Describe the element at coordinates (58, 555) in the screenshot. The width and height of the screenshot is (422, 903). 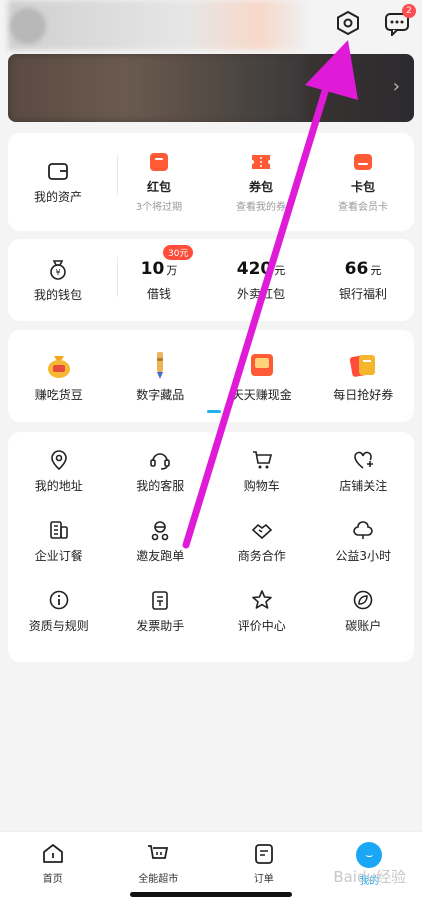
I see `service-label: 企业订餐` at that location.